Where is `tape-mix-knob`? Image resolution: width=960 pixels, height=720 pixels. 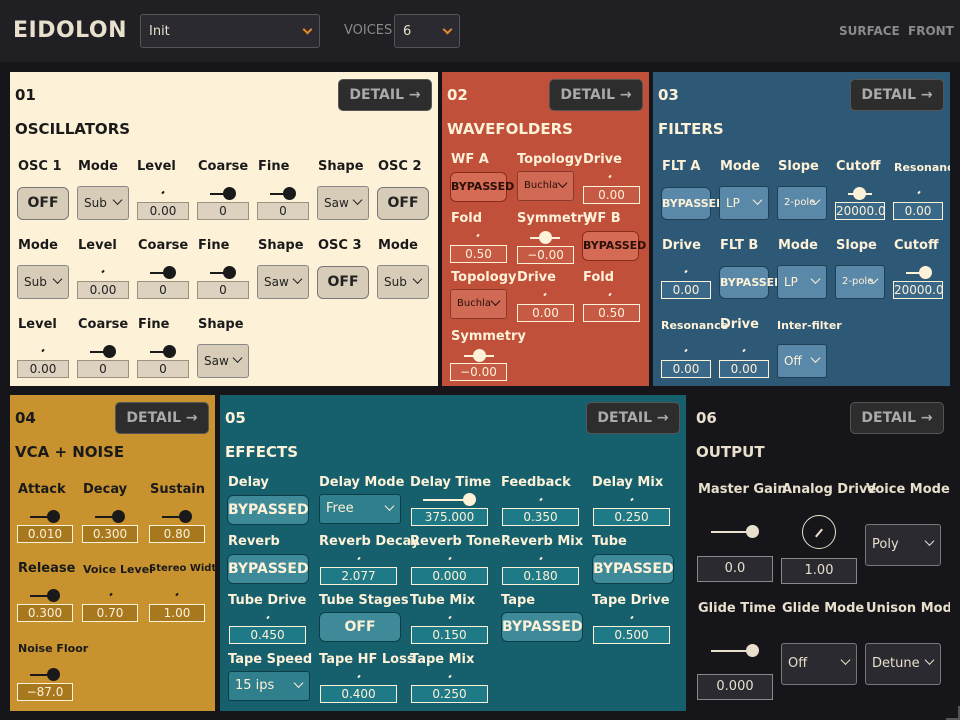
tape-mix-knob is located at coordinates (450, 676).